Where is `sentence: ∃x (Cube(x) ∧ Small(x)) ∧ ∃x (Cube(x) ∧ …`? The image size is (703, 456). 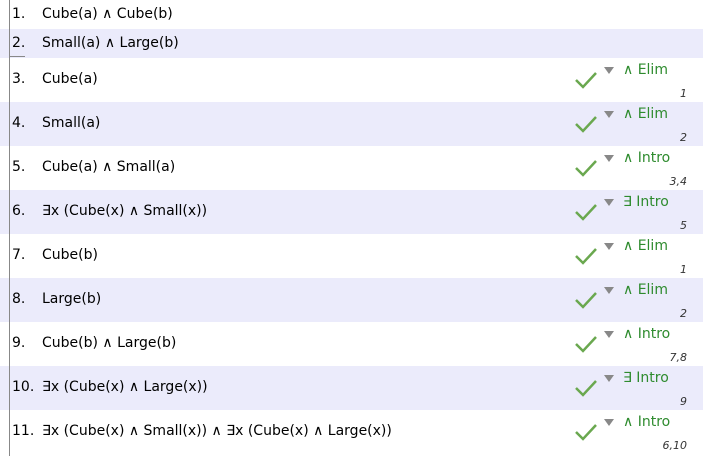 sentence: ∃x (Cube(x) ∧ Small(x)) ∧ ∃x (Cube(x) ∧ … is located at coordinates (217, 431).